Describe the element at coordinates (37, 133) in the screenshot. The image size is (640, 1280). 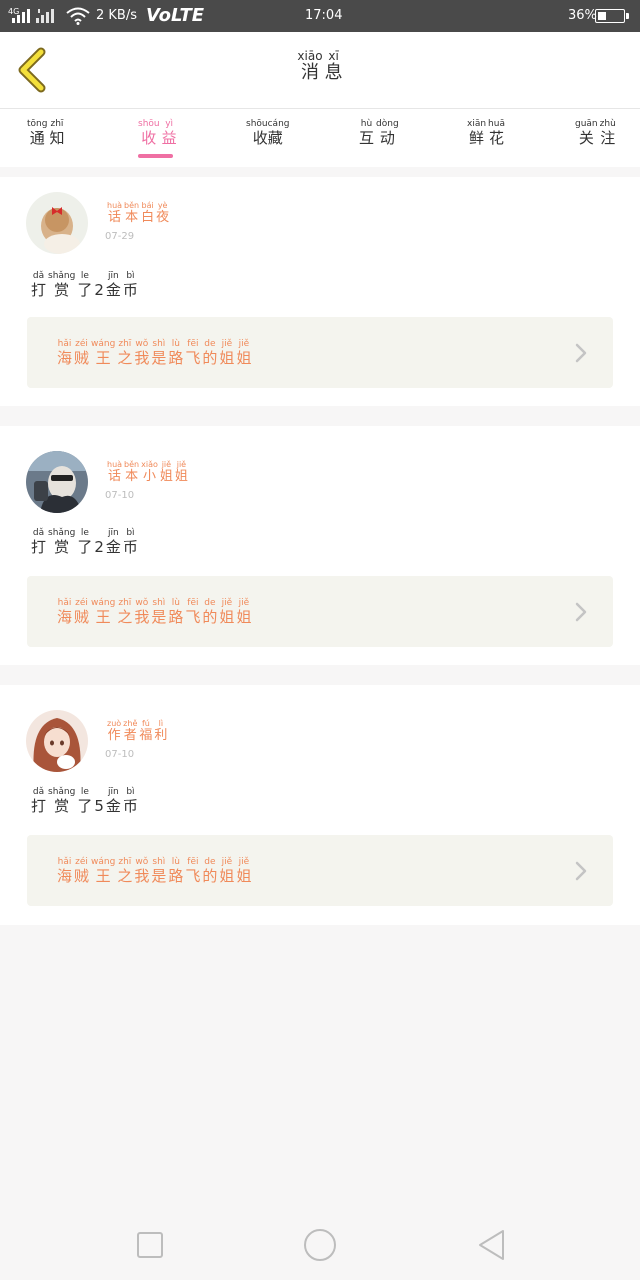
I see `tab-label-char: tōng 通` at that location.